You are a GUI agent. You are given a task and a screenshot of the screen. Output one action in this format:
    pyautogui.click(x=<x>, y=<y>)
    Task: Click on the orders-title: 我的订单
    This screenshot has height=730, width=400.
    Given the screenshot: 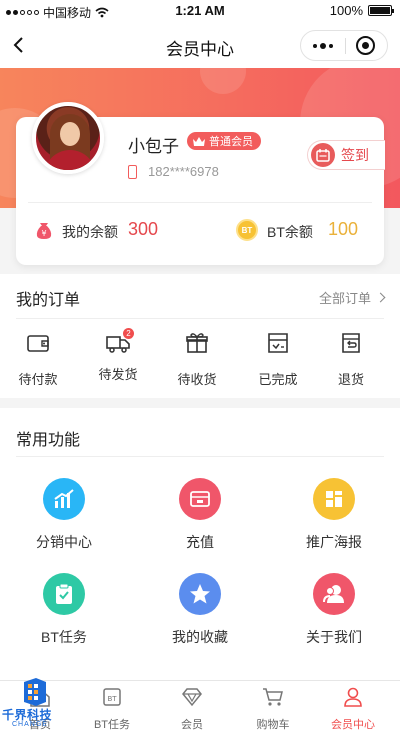 What is the action you would take?
    pyautogui.click(x=48, y=300)
    